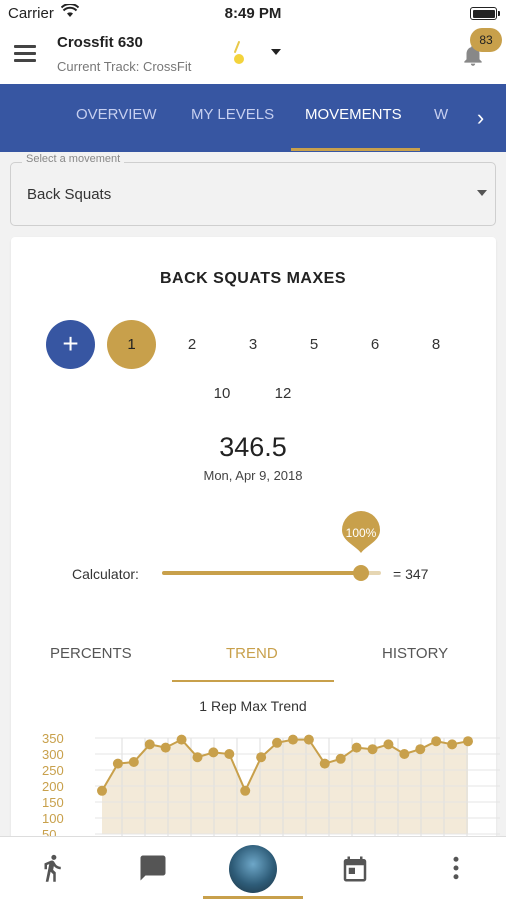  Describe the element at coordinates (253, 897) in the screenshot. I see `profile-active-indicator` at that location.